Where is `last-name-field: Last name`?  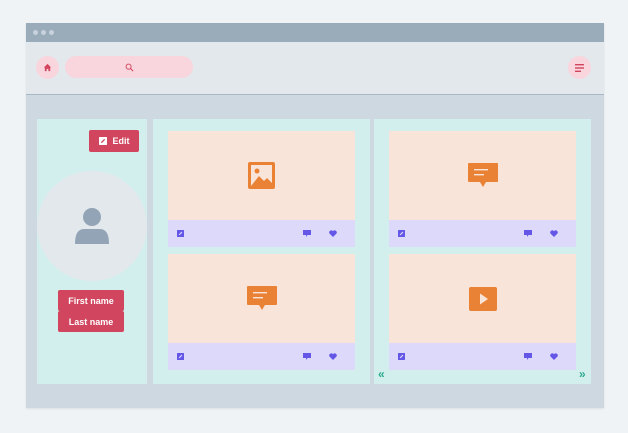 last-name-field: Last name is located at coordinates (91, 321).